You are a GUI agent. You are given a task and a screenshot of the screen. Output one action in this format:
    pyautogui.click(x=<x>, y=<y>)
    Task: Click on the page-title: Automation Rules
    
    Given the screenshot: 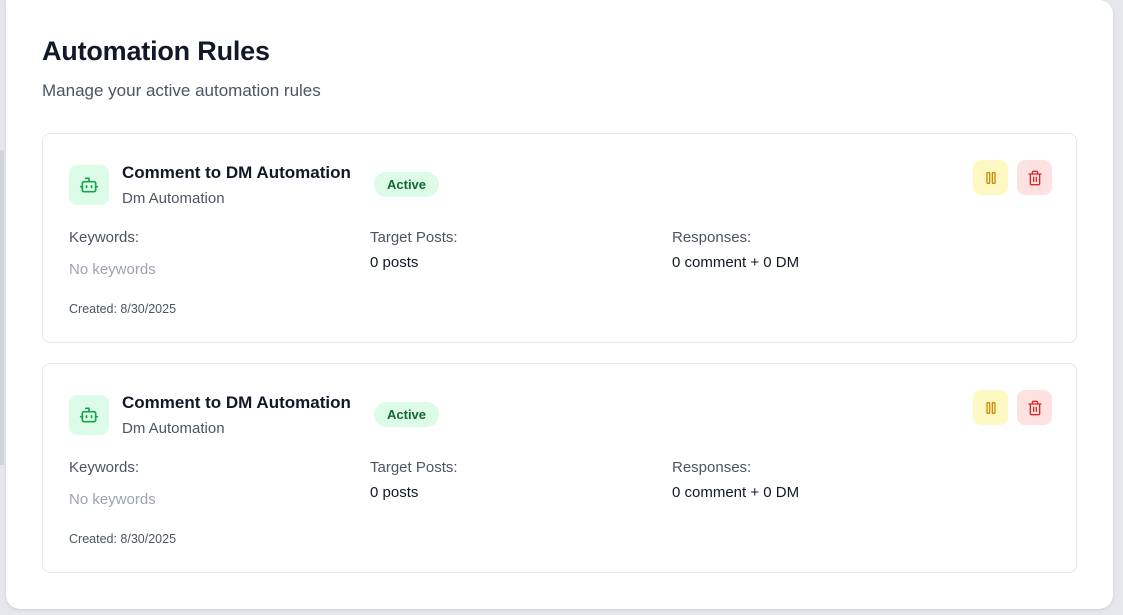 What is the action you would take?
    pyautogui.click(x=156, y=51)
    